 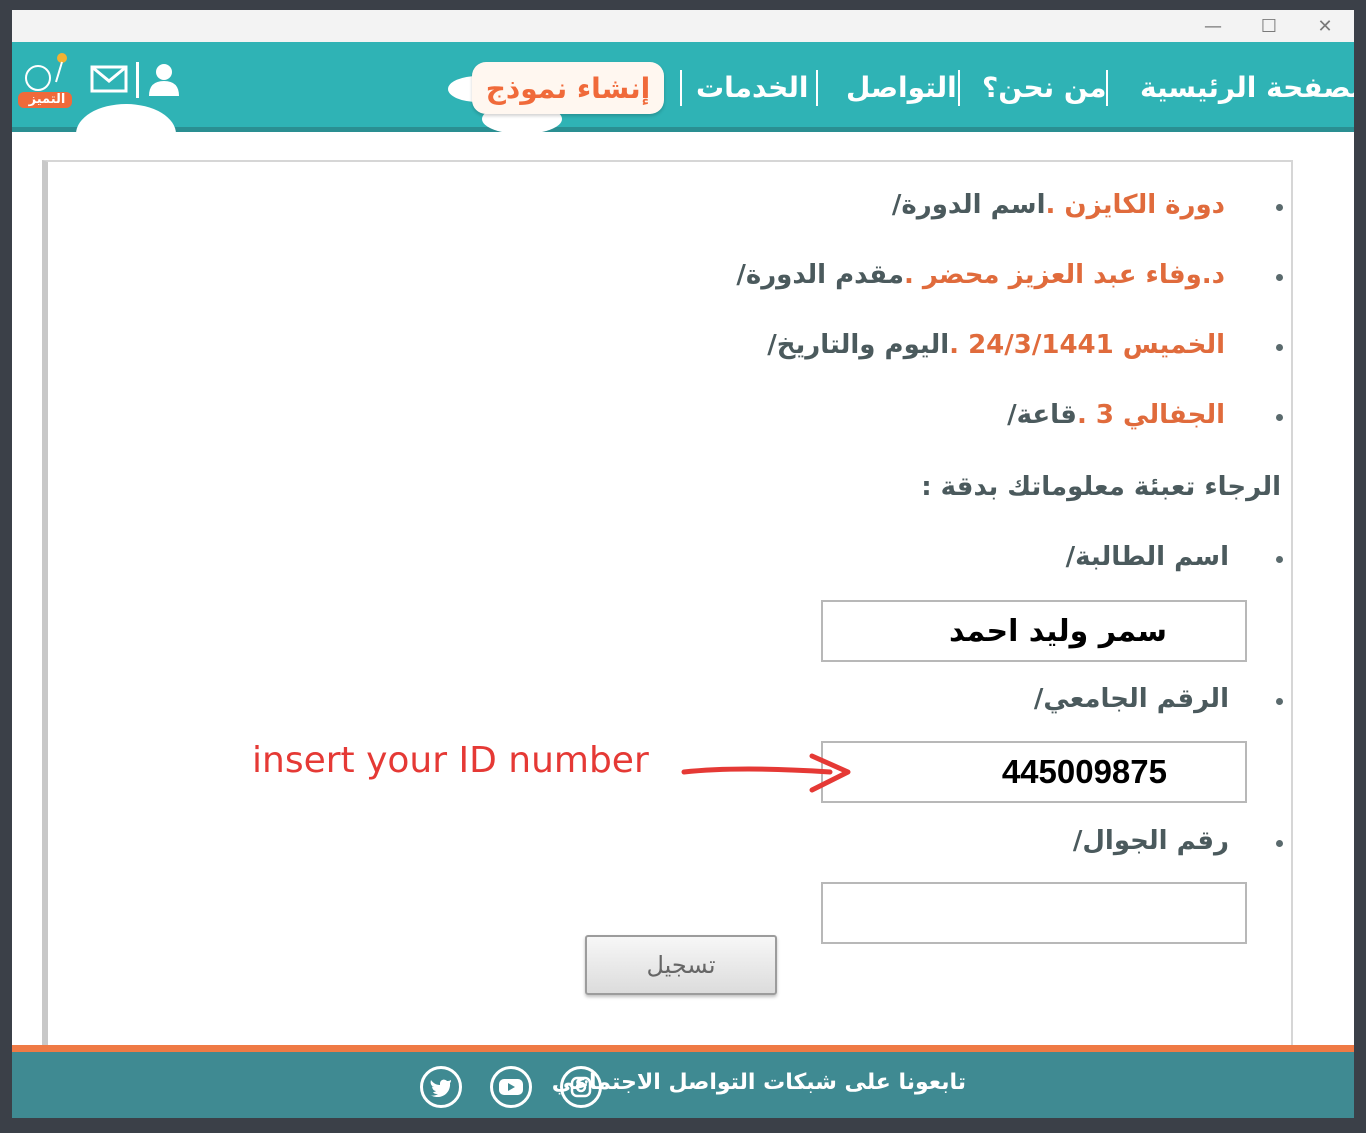 I want to click on register-button: تسجيل, so click(x=681, y=965).